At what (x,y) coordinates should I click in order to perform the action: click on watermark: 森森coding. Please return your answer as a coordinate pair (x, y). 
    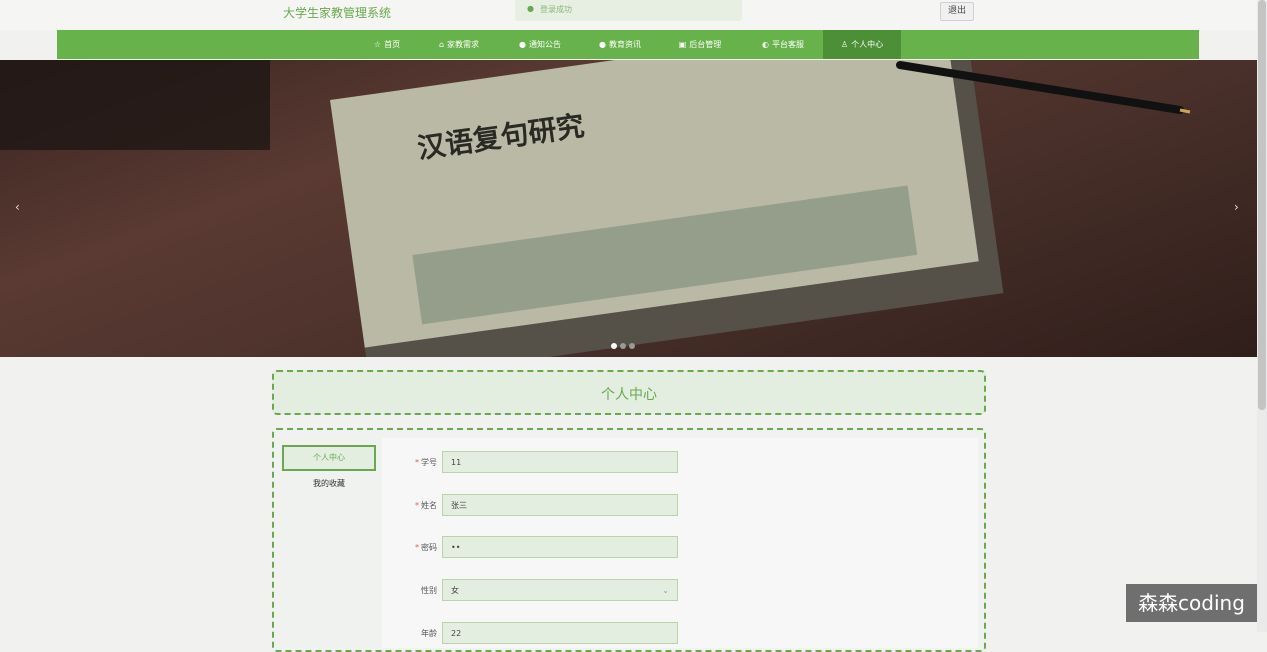
    Looking at the image, I should click on (1191, 603).